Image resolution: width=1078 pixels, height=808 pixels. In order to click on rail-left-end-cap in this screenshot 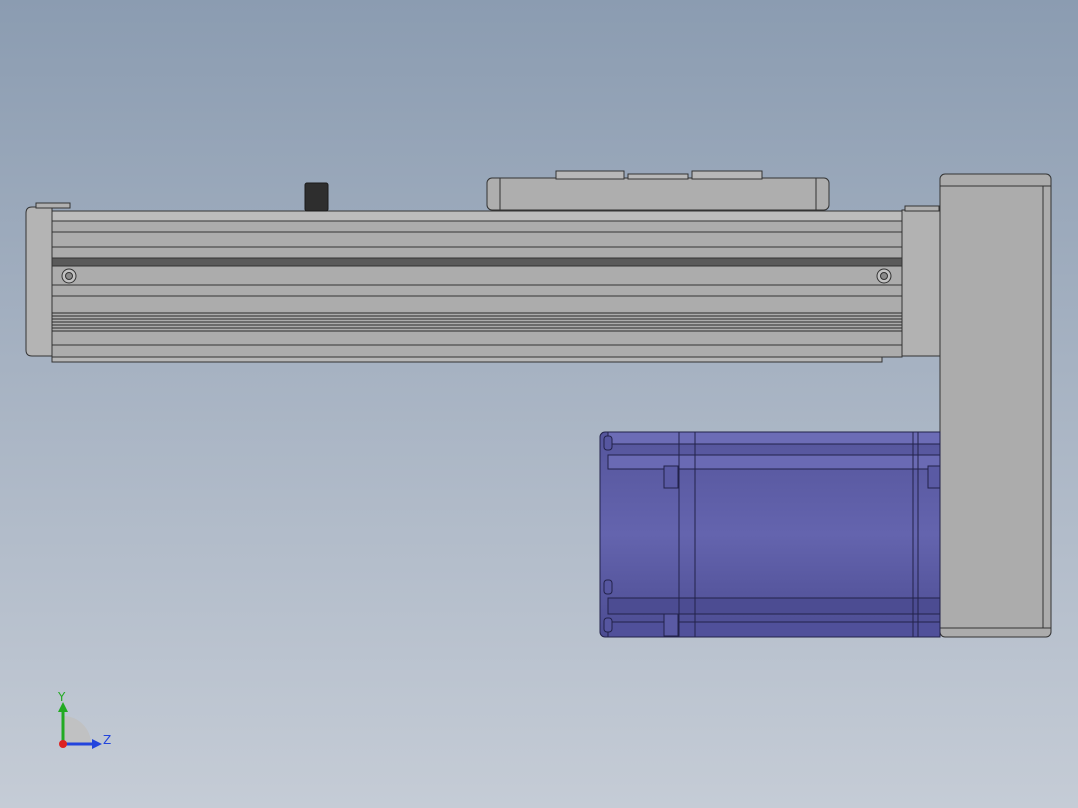, I will do `click(39, 281)`.